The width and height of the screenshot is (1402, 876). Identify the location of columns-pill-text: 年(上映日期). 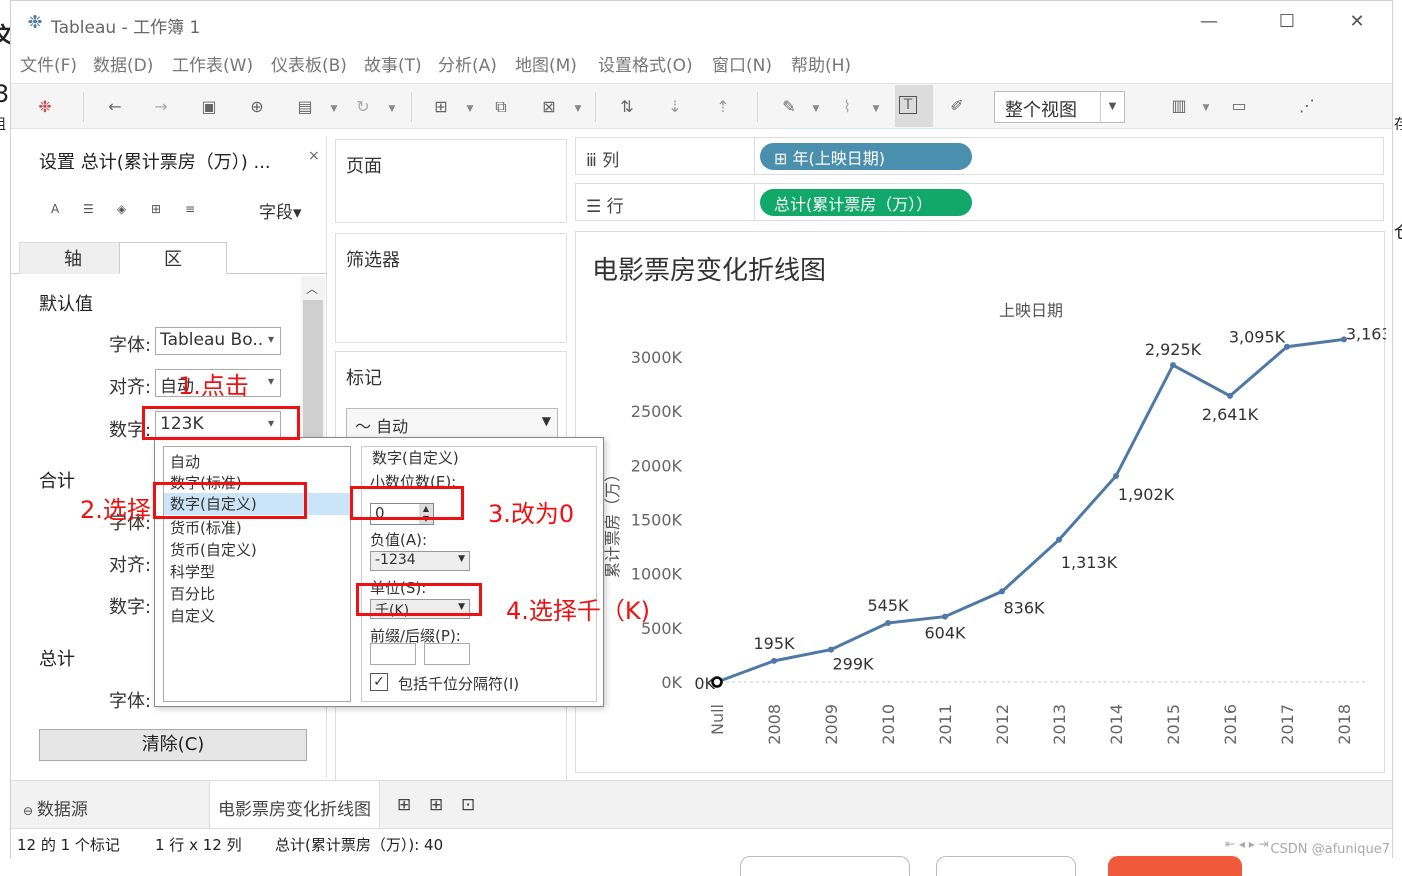
(839, 158).